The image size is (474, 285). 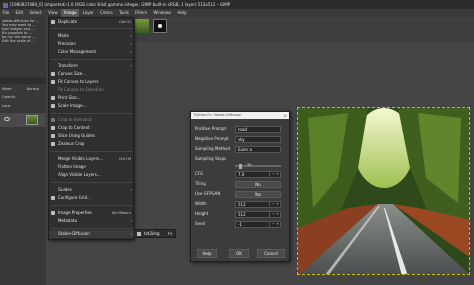 I want to click on cancel-button: Cancel, so click(x=271, y=253).